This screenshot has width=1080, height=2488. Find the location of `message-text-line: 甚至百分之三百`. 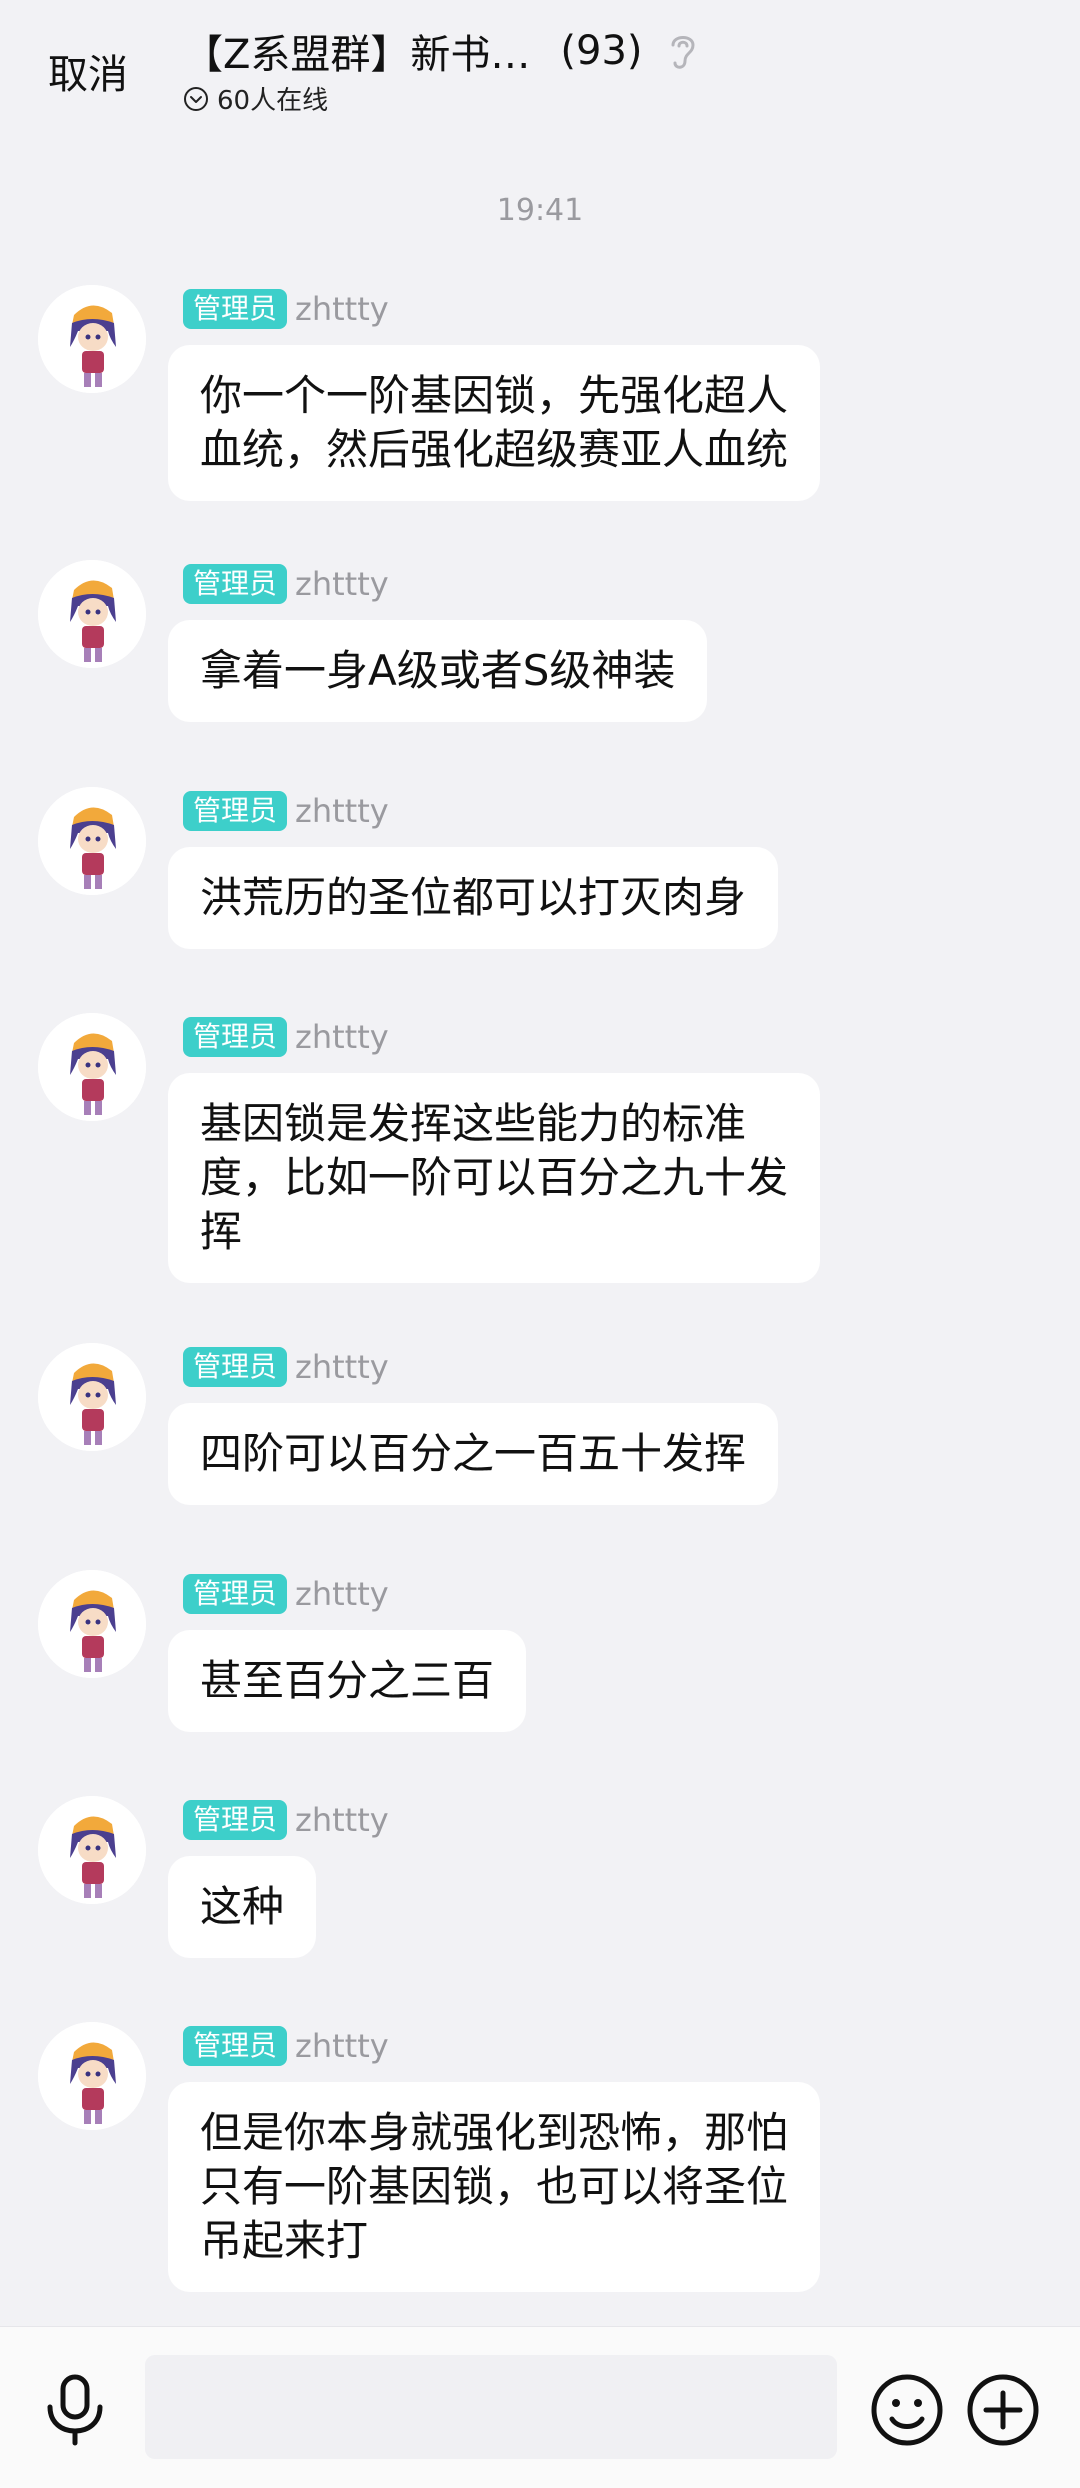

message-text-line: 甚至百分之三百 is located at coordinates (347, 1680).